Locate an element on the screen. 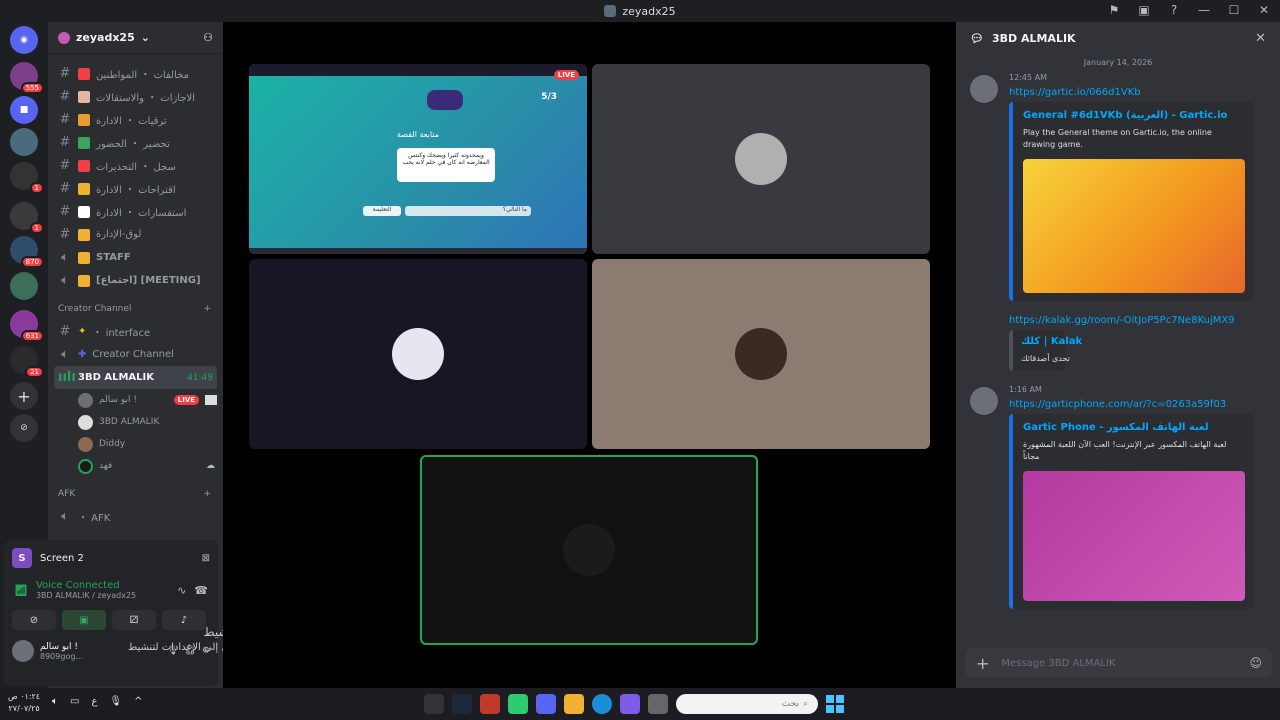 The height and width of the screenshot is (720, 1280). discord-icon is located at coordinates (546, 704).